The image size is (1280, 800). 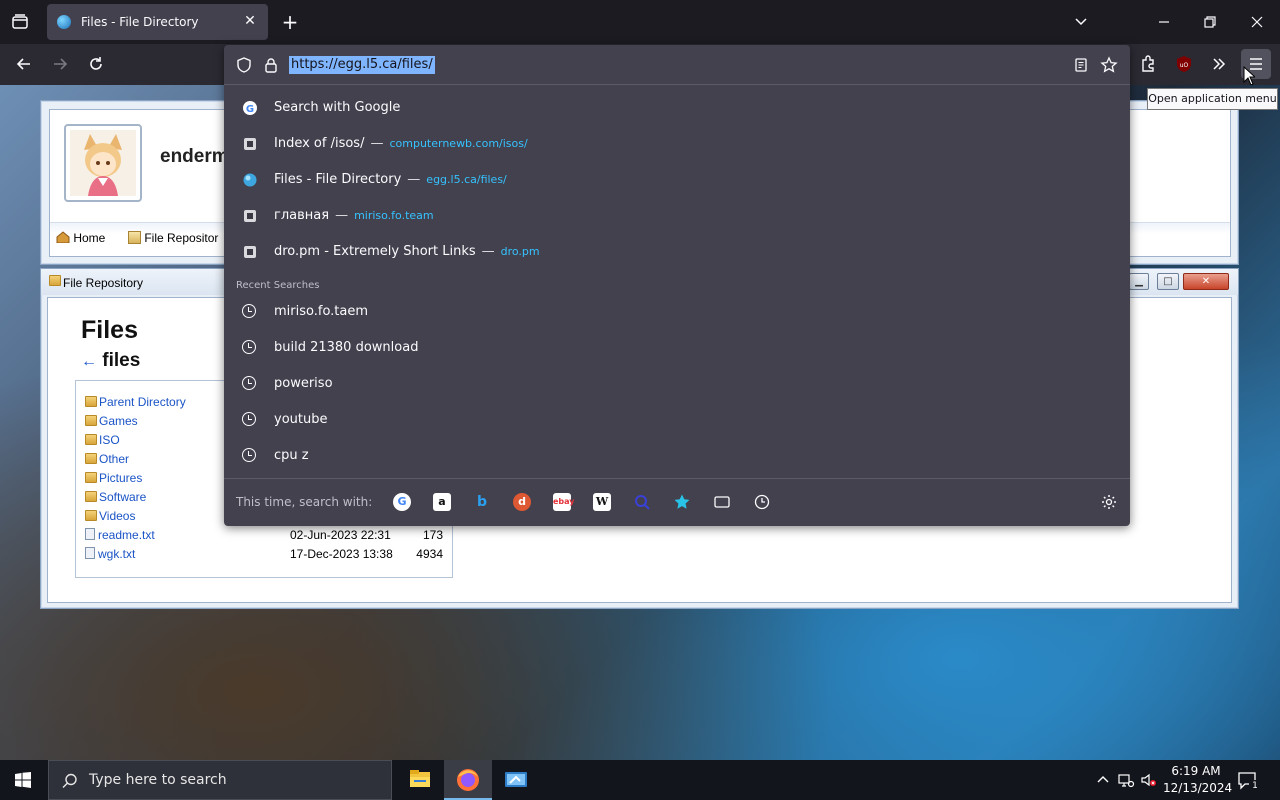 I want to click on tabs-list-icon, so click(x=20, y=22).